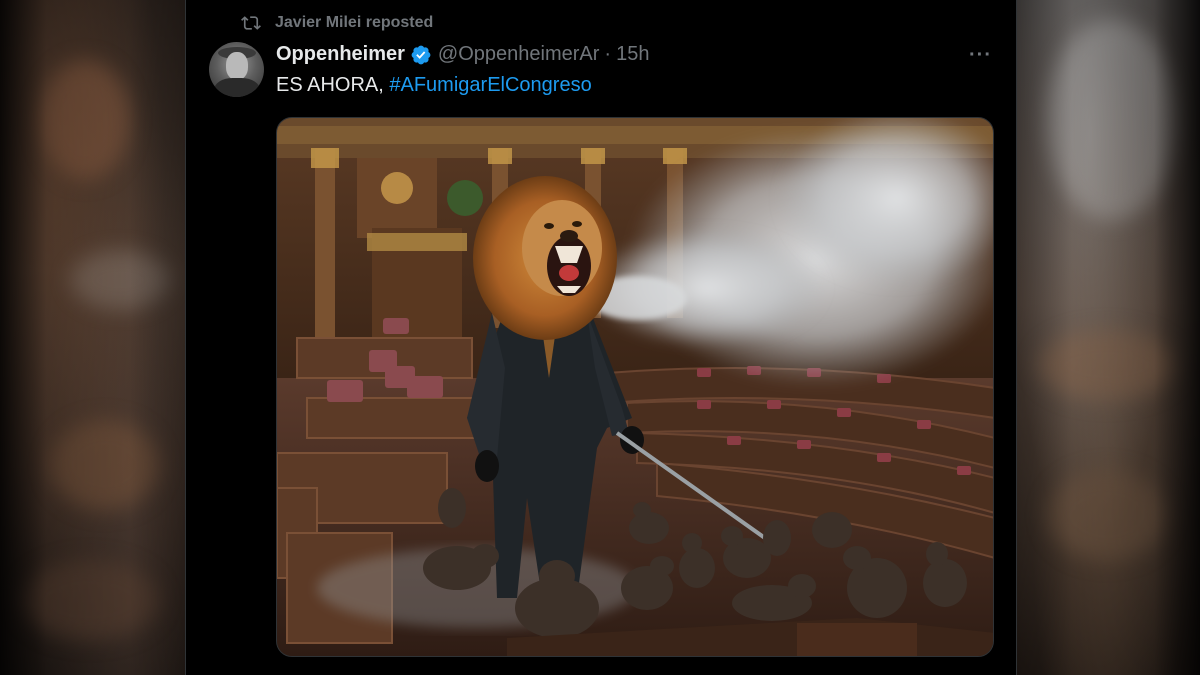  I want to click on repost-indicator: Javier Milei reposted, so click(337, 23).